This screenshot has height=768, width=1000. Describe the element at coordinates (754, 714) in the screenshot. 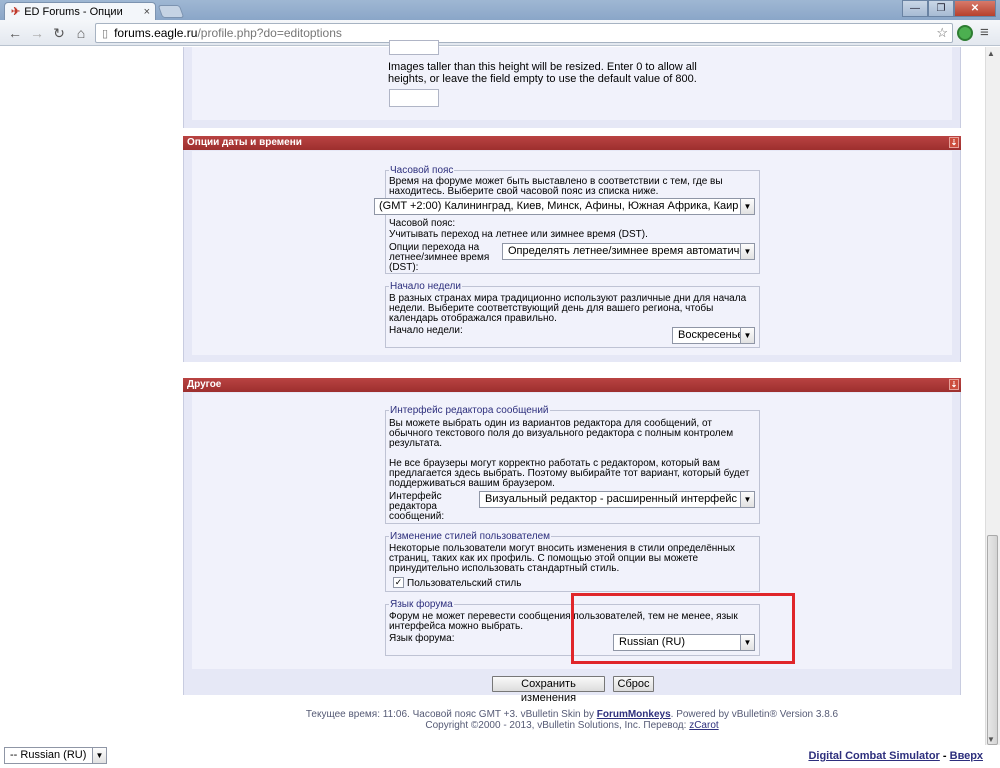

I see `footer-powered-text: . Powered by vBulletin® Version 3.8.6` at that location.